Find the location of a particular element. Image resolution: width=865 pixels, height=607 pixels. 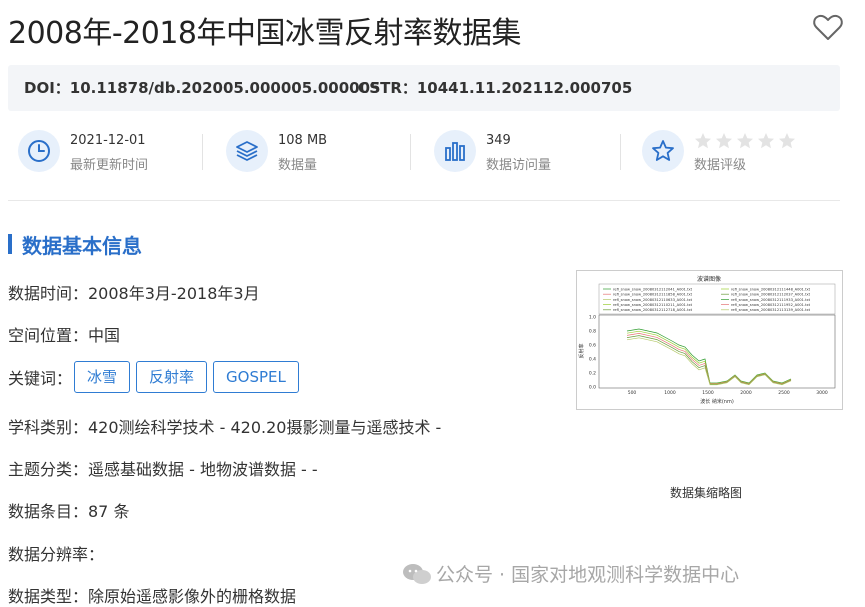

divider-line is located at coordinates (424, 200).